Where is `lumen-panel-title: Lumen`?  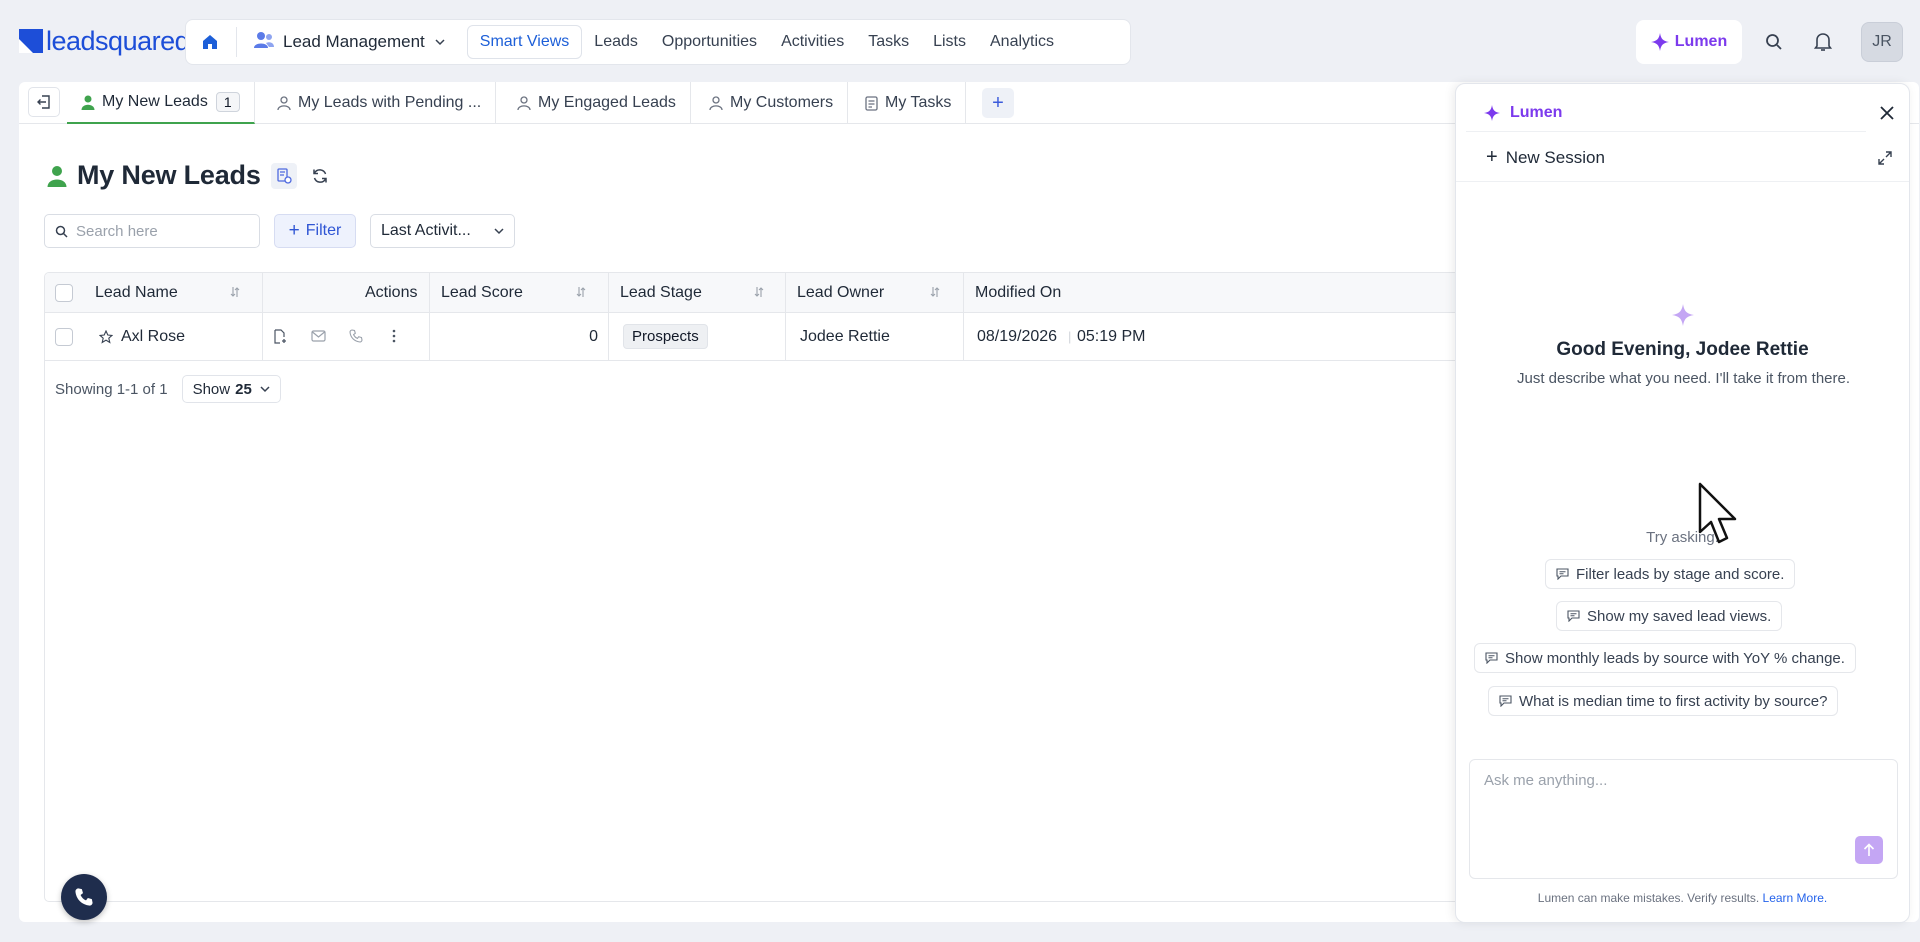 lumen-panel-title: Lumen is located at coordinates (1536, 112).